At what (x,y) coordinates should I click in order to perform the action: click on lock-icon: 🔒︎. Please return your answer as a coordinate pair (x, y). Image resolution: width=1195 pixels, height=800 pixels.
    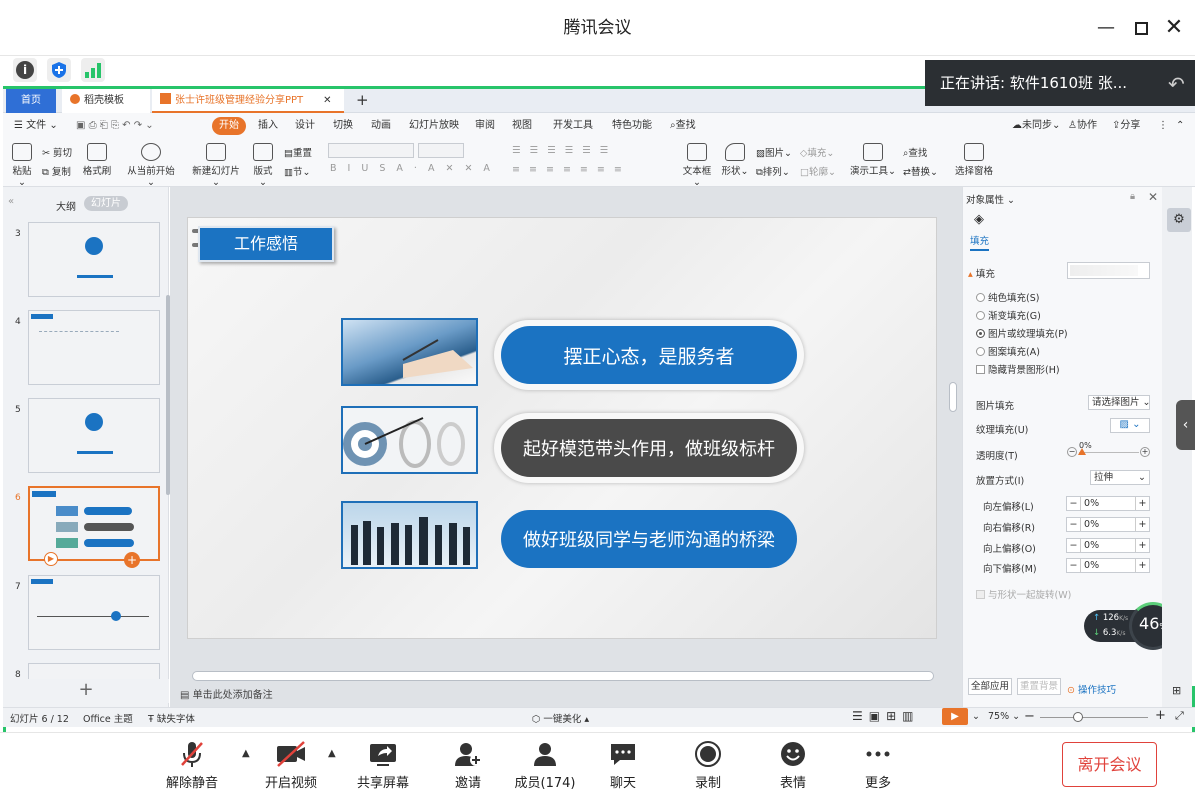
    Looking at the image, I should click on (1132, 196).